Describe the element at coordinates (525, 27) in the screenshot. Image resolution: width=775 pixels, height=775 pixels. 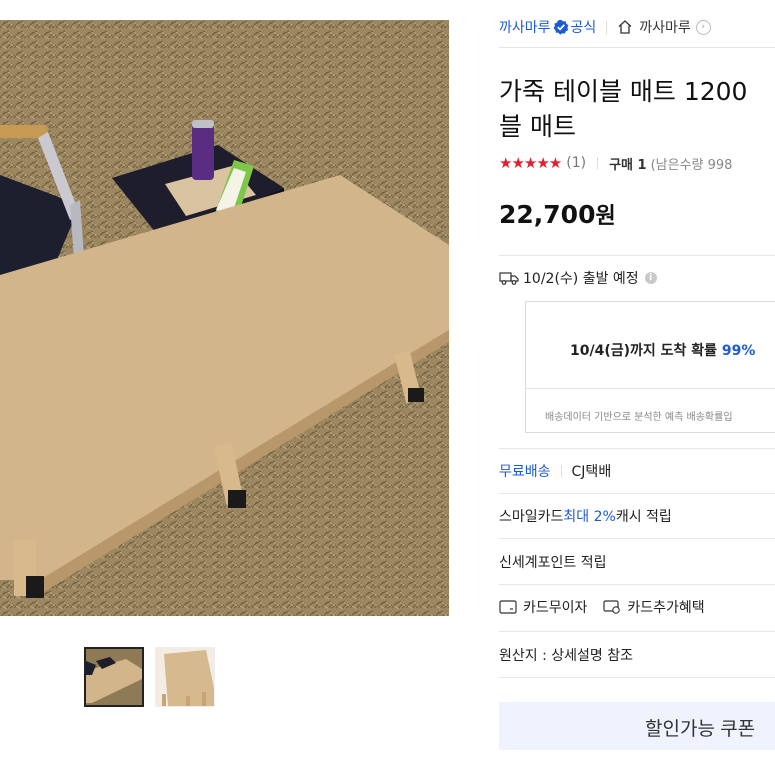
I see `brand-link: 까사마루` at that location.